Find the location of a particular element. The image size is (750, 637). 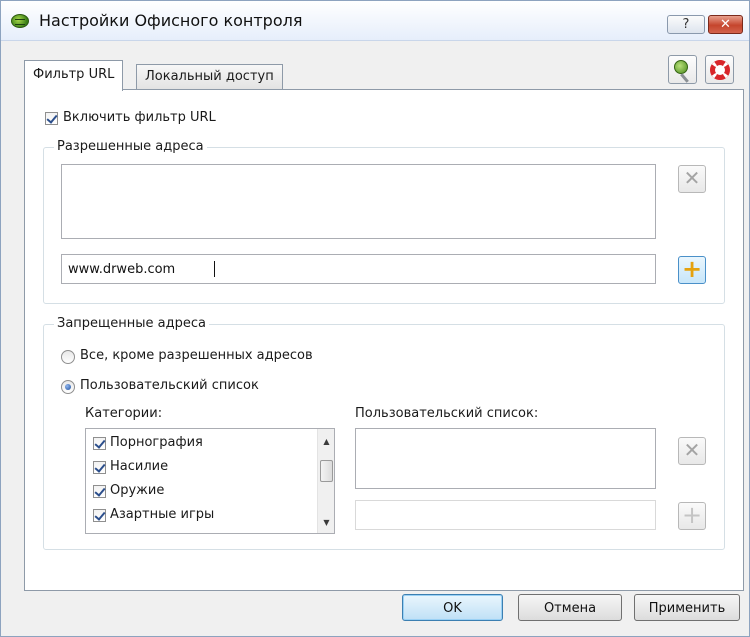

title-bar: Настройки Офисного контроля ? ✕ is located at coordinates (375, 21).